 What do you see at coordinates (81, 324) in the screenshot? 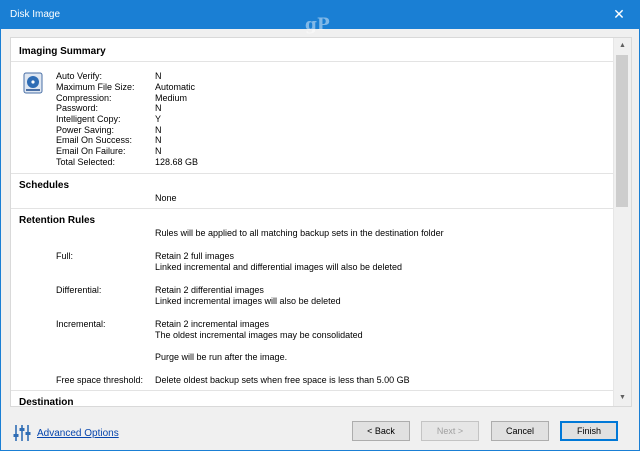
I see `retention-incremental-label: Incremental:` at bounding box center [81, 324].